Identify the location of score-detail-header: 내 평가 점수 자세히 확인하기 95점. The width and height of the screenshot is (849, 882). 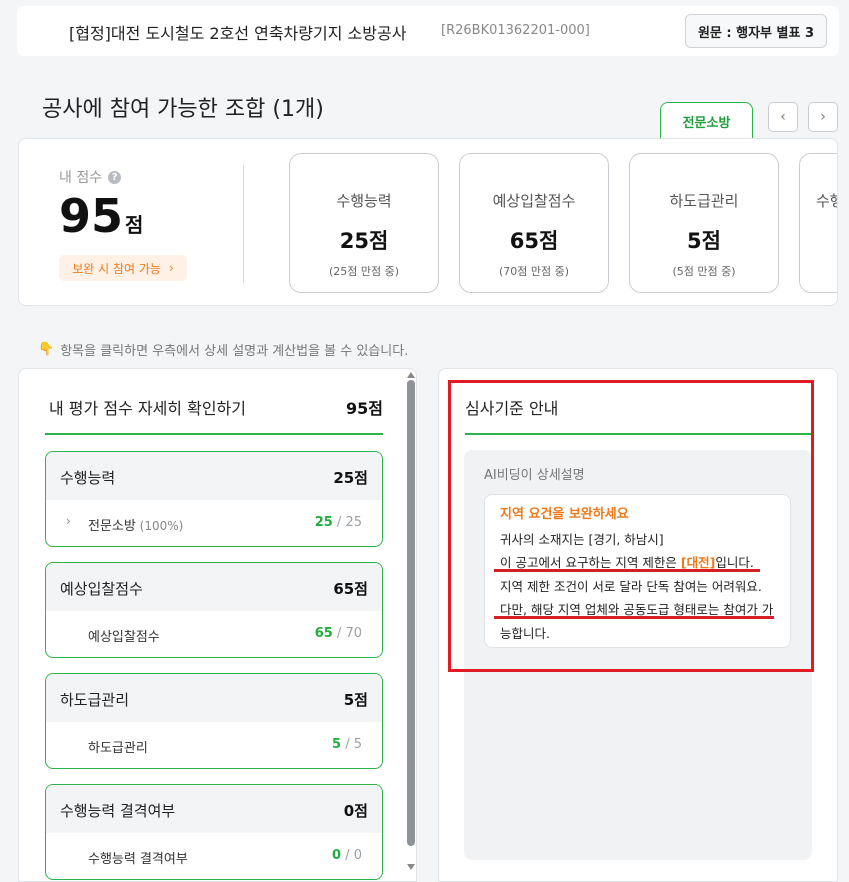
(214, 402).